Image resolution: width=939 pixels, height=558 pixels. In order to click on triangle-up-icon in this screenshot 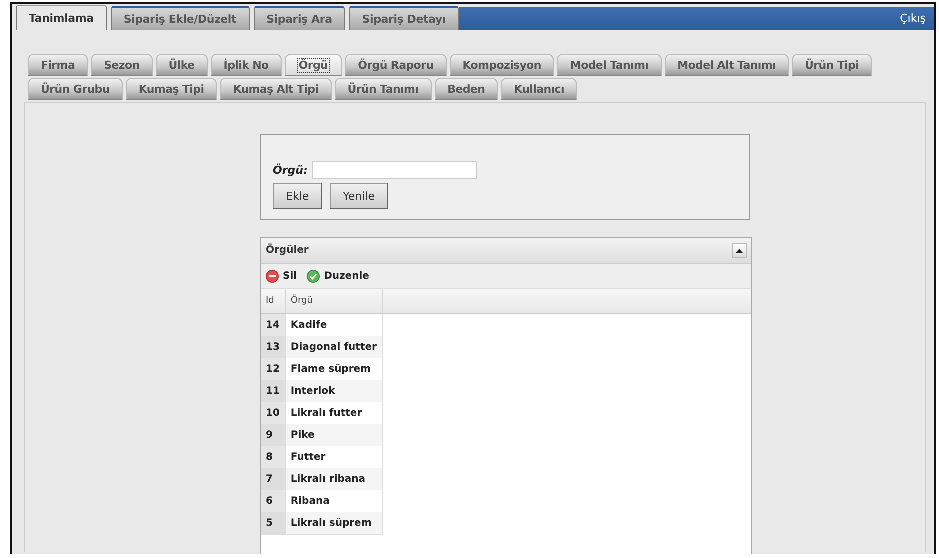, I will do `click(739, 250)`.